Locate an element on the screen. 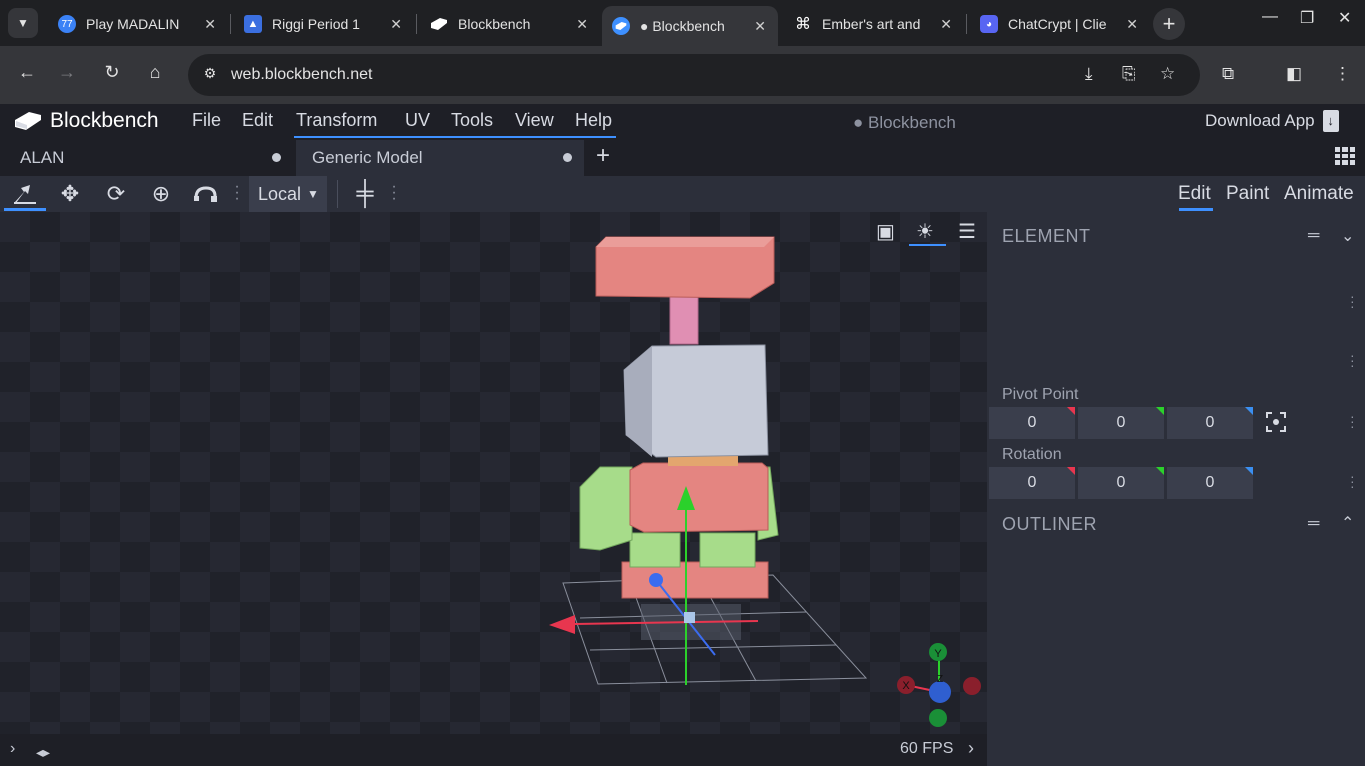  orient-neg-y is located at coordinates (938, 718).